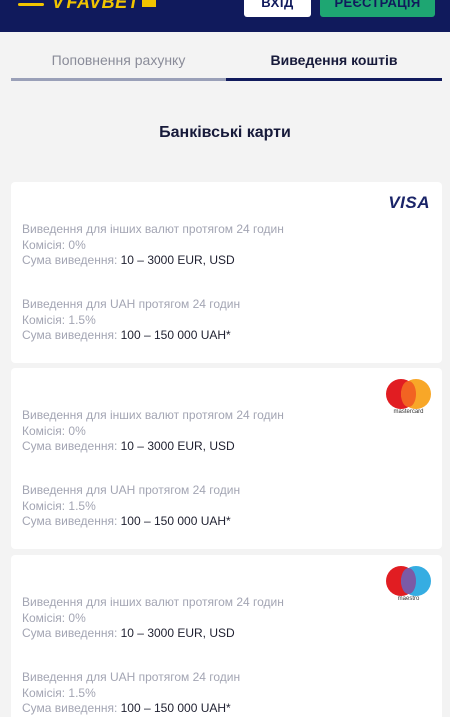 The height and width of the screenshot is (717, 450). Describe the element at coordinates (225, 132) in the screenshot. I see `section-title: Банківські карти` at that location.